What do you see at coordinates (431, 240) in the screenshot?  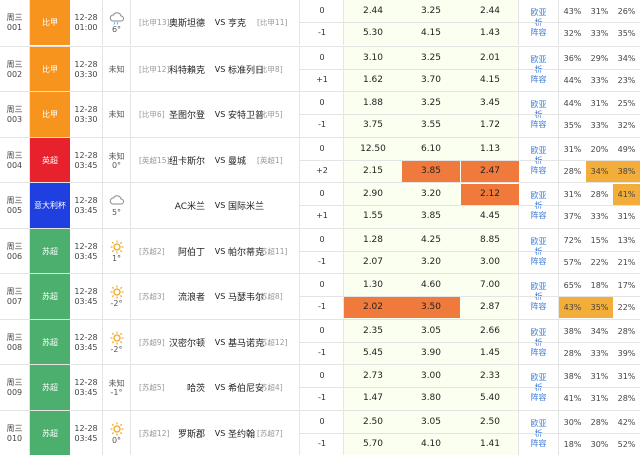 I see `odds-cell: 4.25` at bounding box center [431, 240].